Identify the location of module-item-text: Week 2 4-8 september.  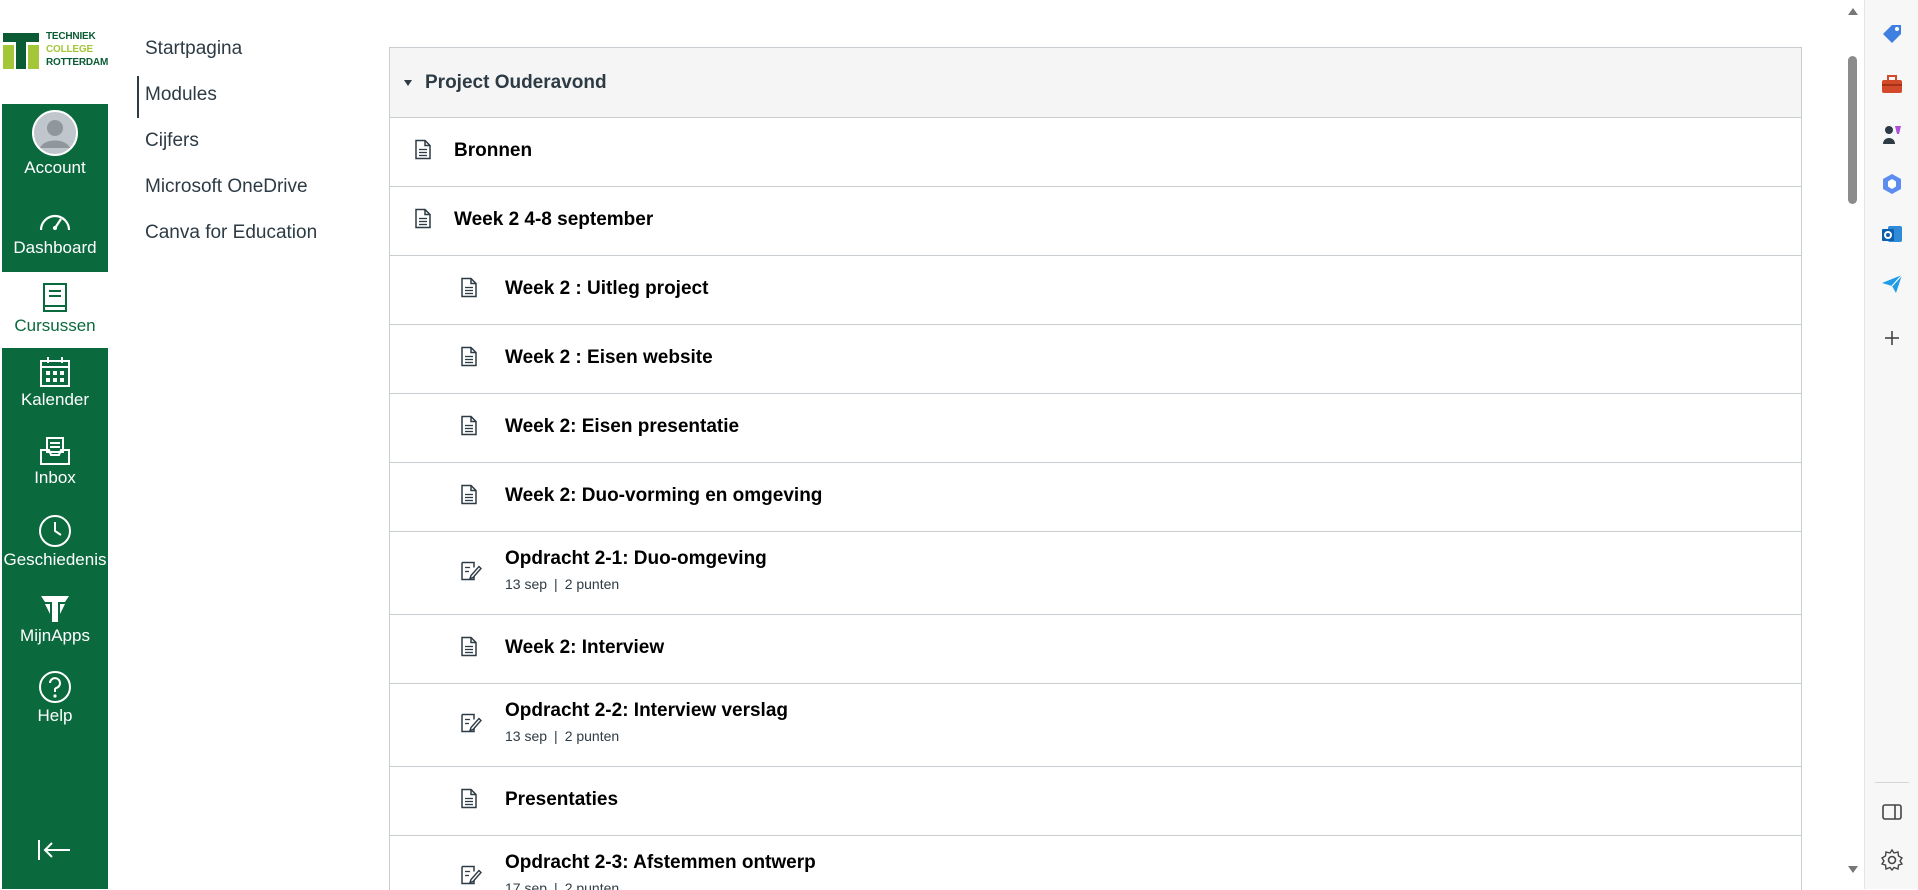
(553, 220).